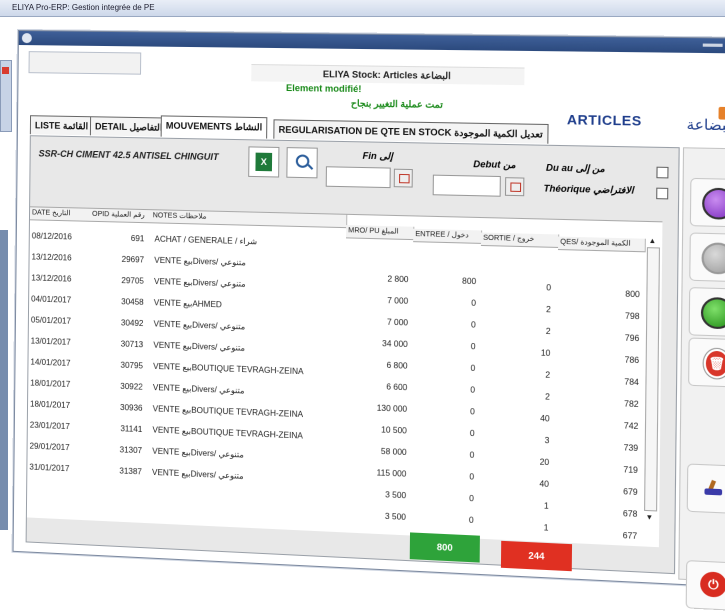  Describe the element at coordinates (372, 42) in the screenshot. I see `window-titlebar` at that location.